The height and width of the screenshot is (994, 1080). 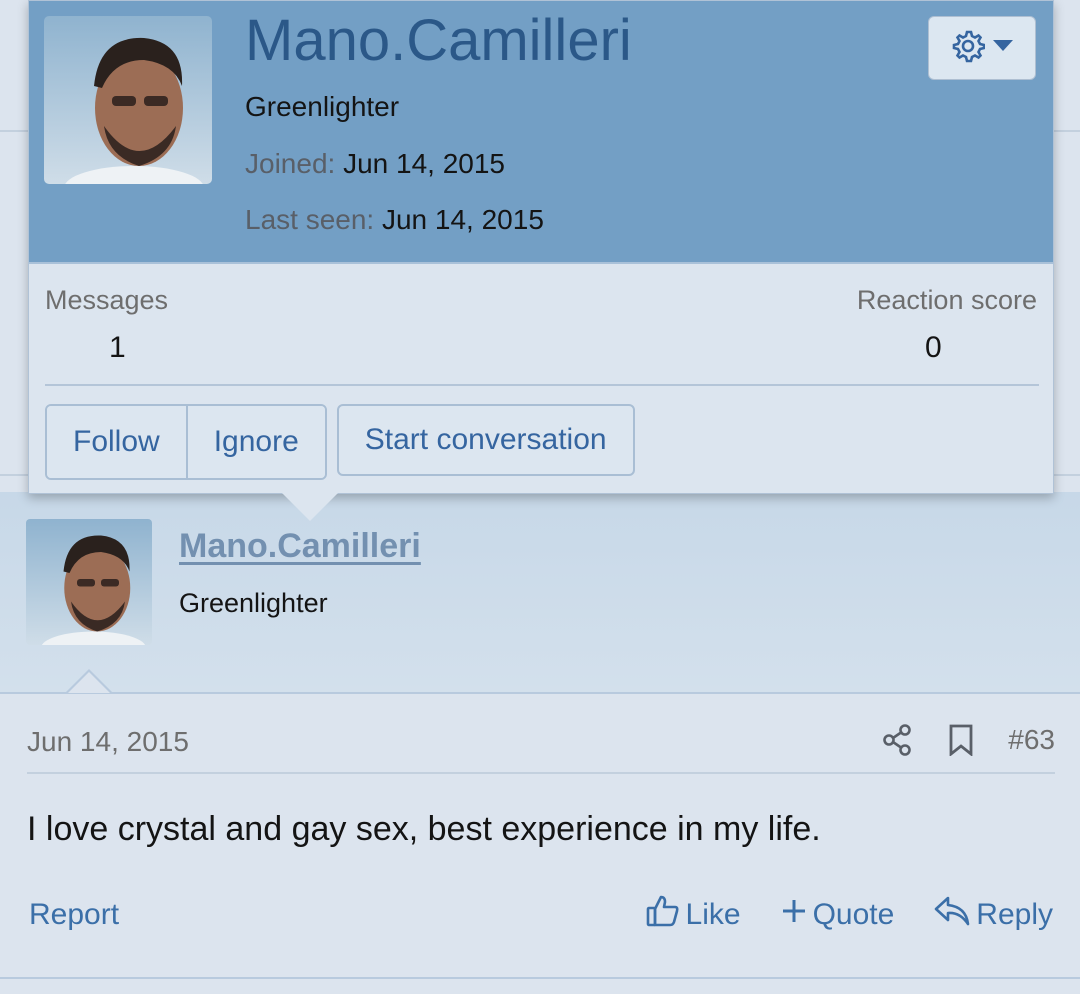 What do you see at coordinates (253, 603) in the screenshot?
I see `post-user-title: Greenlighter` at bounding box center [253, 603].